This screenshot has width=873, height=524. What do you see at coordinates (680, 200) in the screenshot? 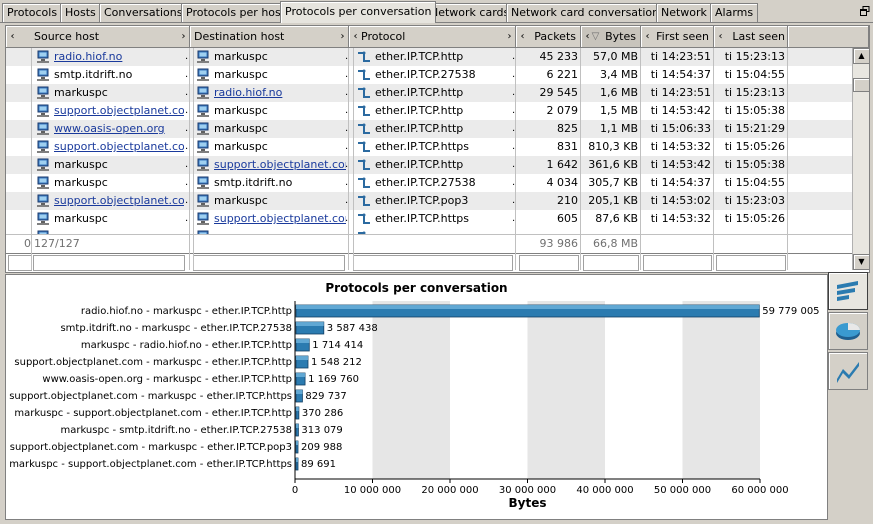
I see `first-seen-cell: ti 14:53:02` at bounding box center [680, 200].